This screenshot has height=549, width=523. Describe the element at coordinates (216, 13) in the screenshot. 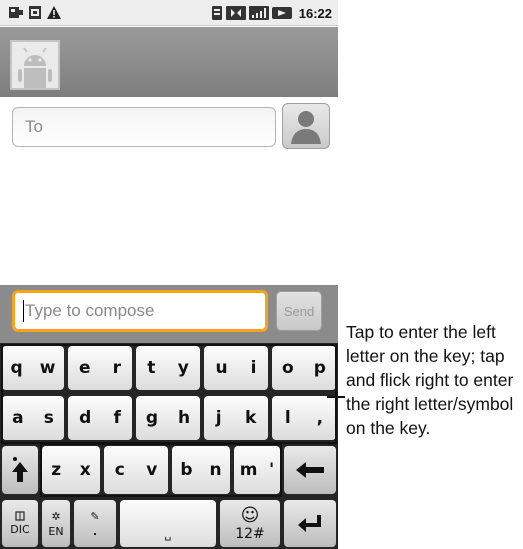

I see `sim-icon` at that location.